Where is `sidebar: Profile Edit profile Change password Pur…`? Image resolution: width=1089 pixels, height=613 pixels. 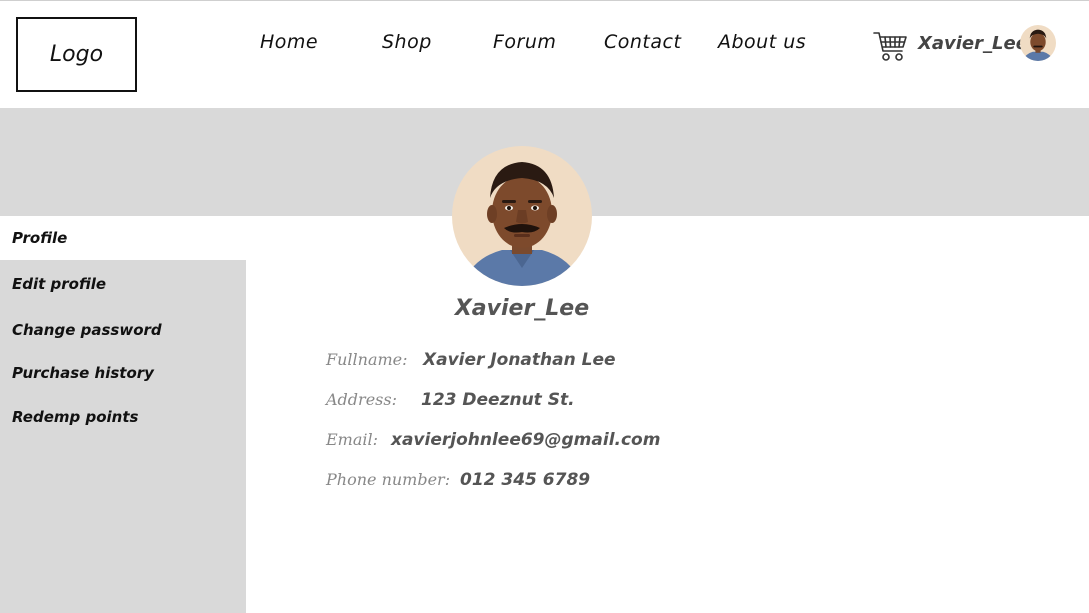 sidebar: Profile Edit profile Change password Pur… is located at coordinates (123, 414).